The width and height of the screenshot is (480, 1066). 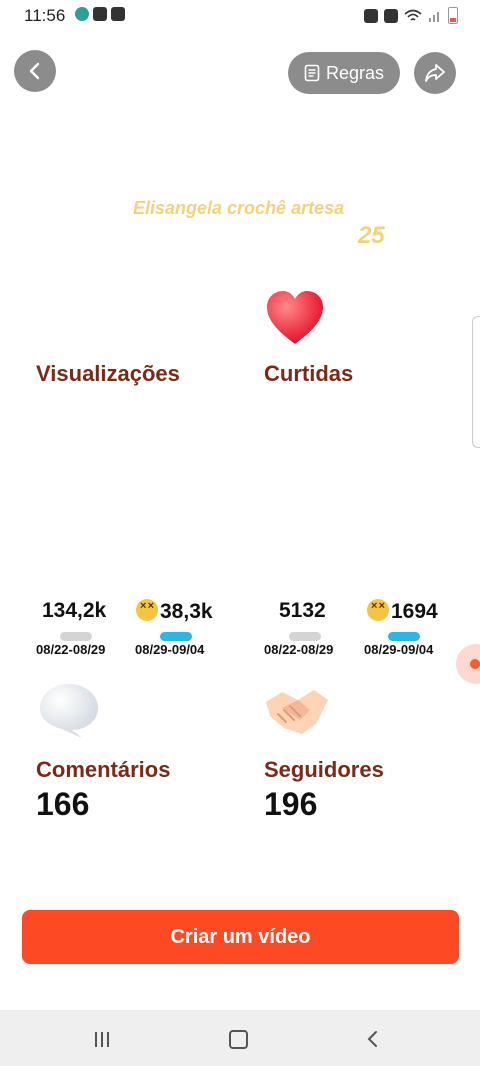 I want to click on create-video-button: Criar um vídeo, so click(x=240, y=937).